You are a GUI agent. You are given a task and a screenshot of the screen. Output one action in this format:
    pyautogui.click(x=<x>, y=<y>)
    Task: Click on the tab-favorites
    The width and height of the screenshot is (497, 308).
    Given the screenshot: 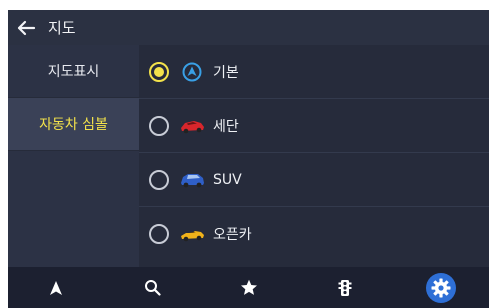 What is the action you would take?
    pyautogui.click(x=248, y=287)
    